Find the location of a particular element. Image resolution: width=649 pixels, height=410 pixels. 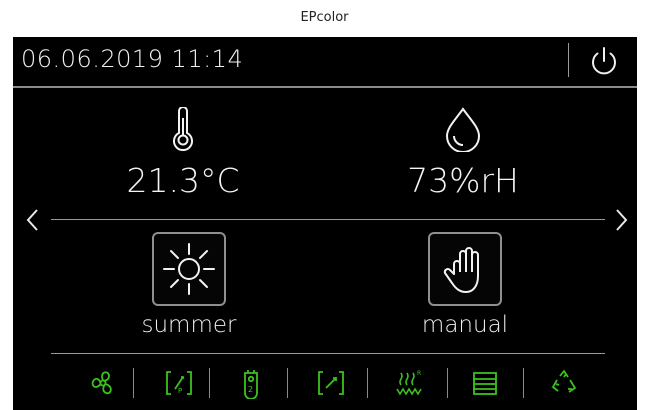

bottom-status-bar: P 2 R is located at coordinates (325, 384).